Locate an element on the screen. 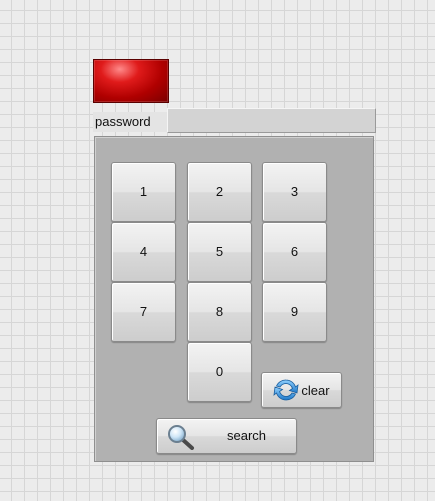 The height and width of the screenshot is (501, 435). key-0-button: 0 is located at coordinates (219, 372).